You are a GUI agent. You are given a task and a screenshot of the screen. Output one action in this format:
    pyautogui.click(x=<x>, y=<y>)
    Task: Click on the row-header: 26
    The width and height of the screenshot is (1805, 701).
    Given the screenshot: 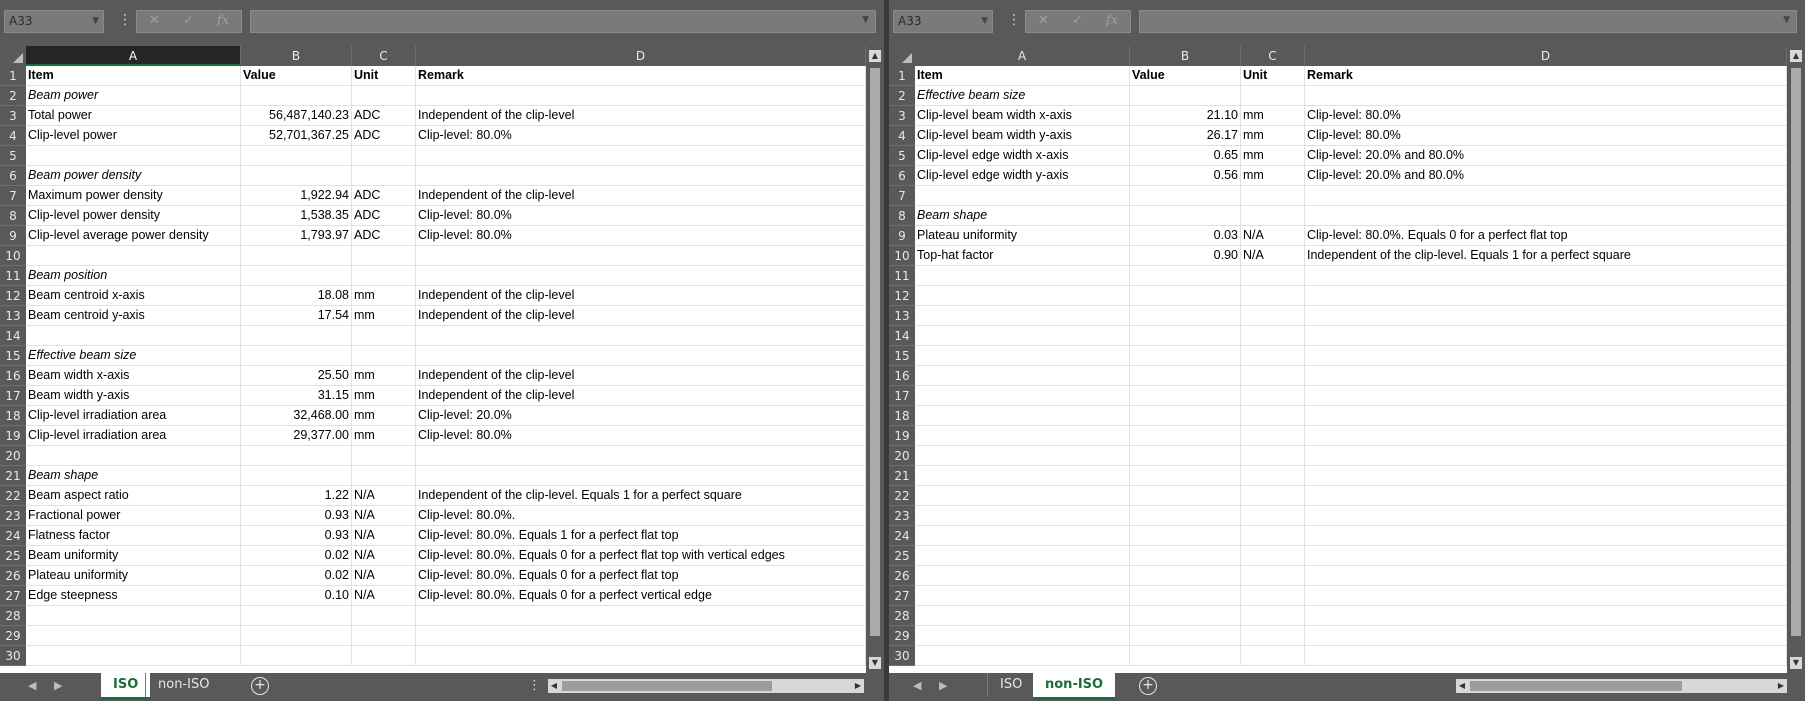 What is the action you would take?
    pyautogui.click(x=902, y=576)
    